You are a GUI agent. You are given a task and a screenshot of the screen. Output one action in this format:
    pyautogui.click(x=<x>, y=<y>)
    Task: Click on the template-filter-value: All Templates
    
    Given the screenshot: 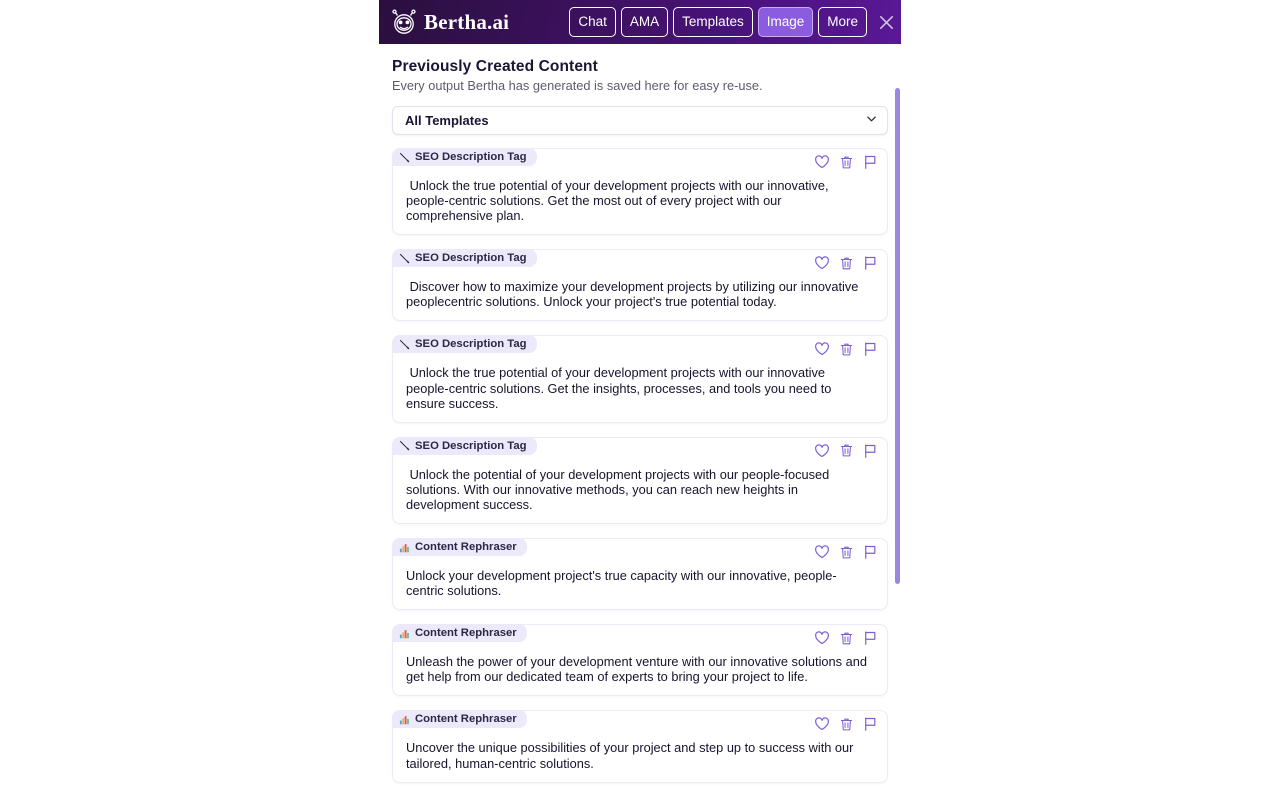 What is the action you would take?
    pyautogui.click(x=447, y=120)
    